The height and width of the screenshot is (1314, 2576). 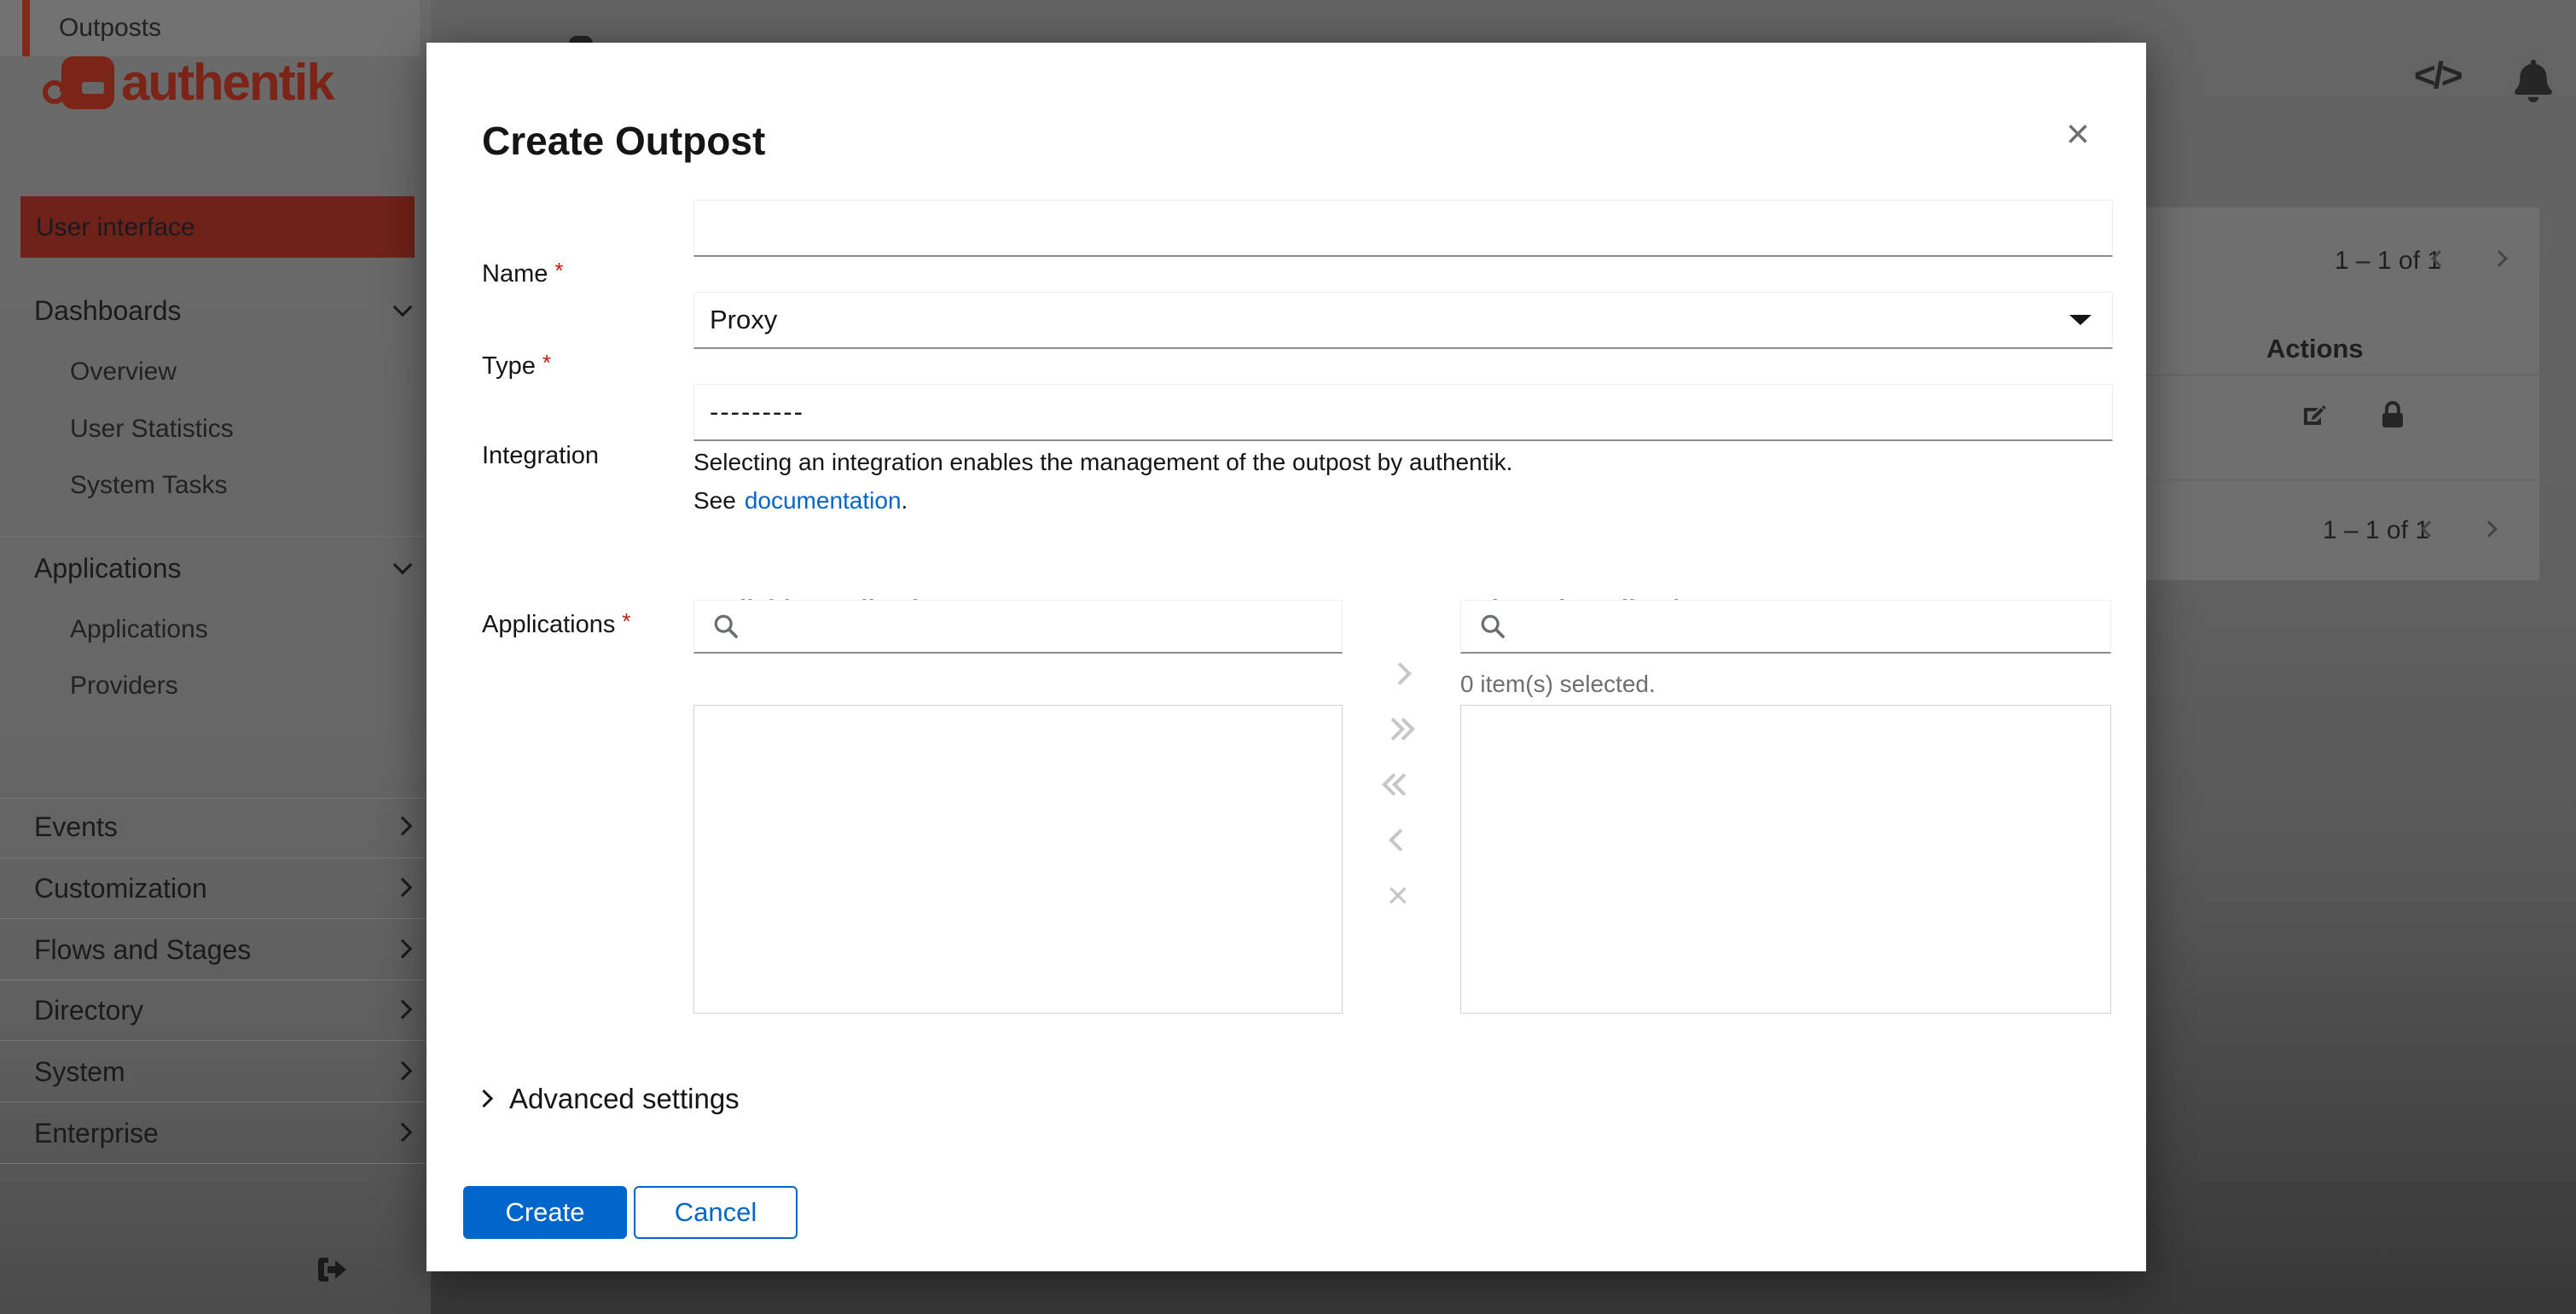 What do you see at coordinates (217, 227) in the screenshot?
I see `user-interface-button: User interface` at bounding box center [217, 227].